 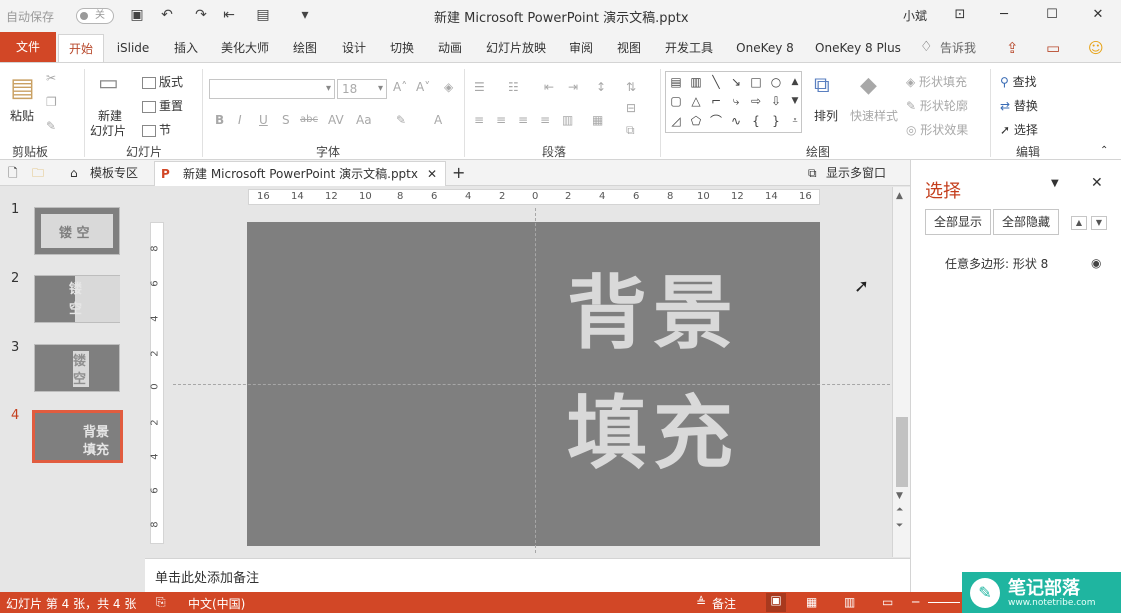 I want to click on vertical-textbox-icon: ▥, so click(x=696, y=82).